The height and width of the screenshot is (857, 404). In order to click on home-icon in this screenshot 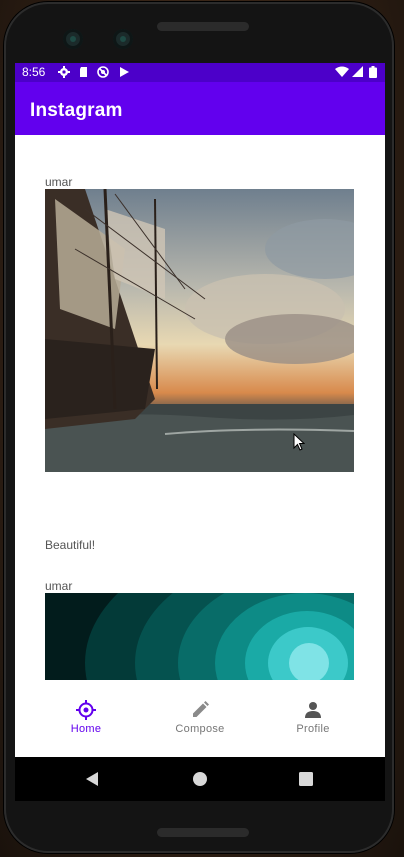, I will do `click(200, 779)`.